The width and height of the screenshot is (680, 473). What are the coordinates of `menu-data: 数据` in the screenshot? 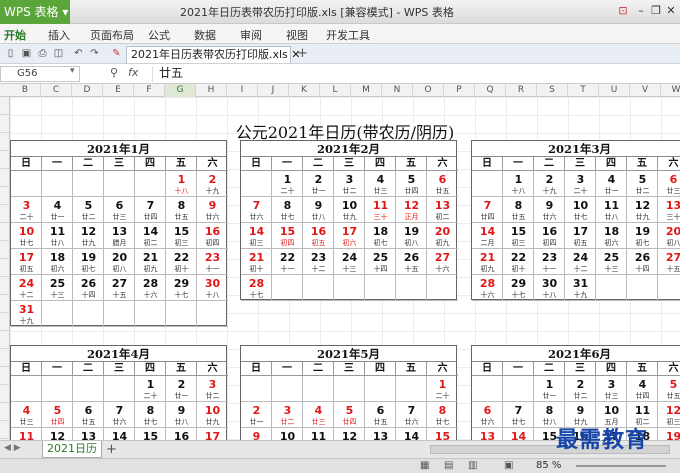 It's located at (205, 35).